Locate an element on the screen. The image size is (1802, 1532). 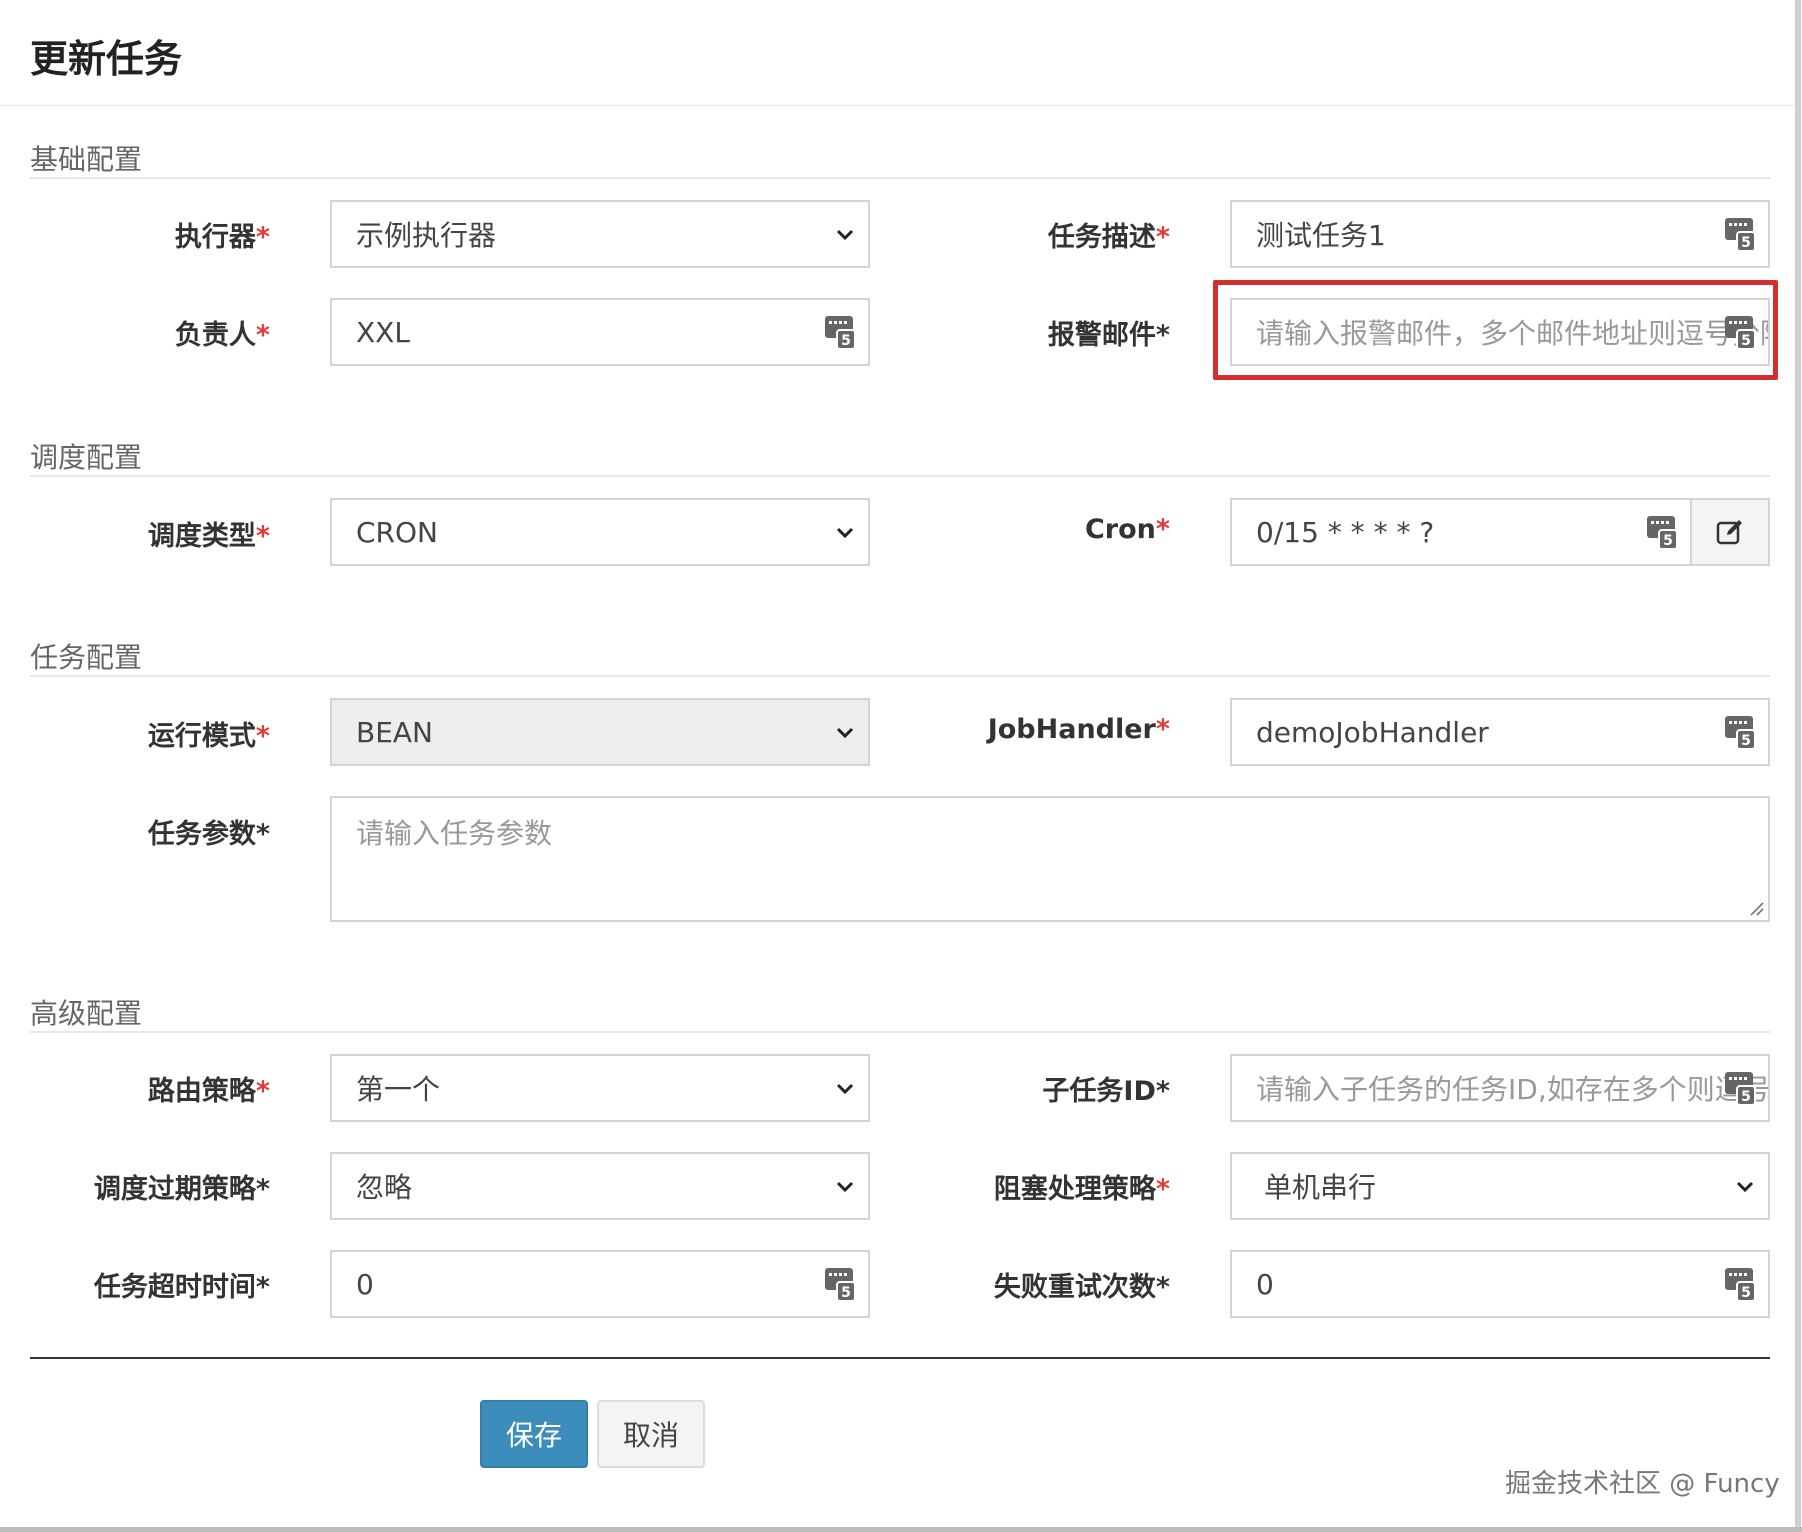
executor-value: 示例执行器 is located at coordinates (426, 235).